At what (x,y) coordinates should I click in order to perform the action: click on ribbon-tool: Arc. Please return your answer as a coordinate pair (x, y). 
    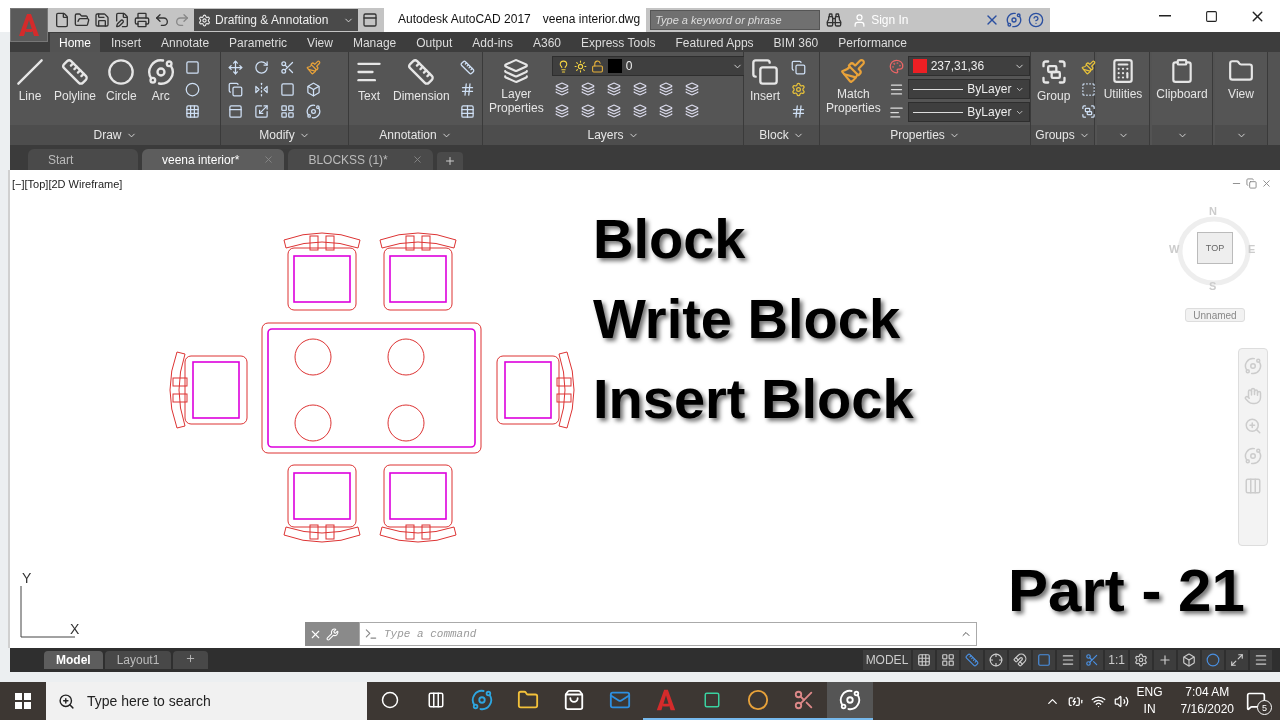
    Looking at the image, I should click on (160, 80).